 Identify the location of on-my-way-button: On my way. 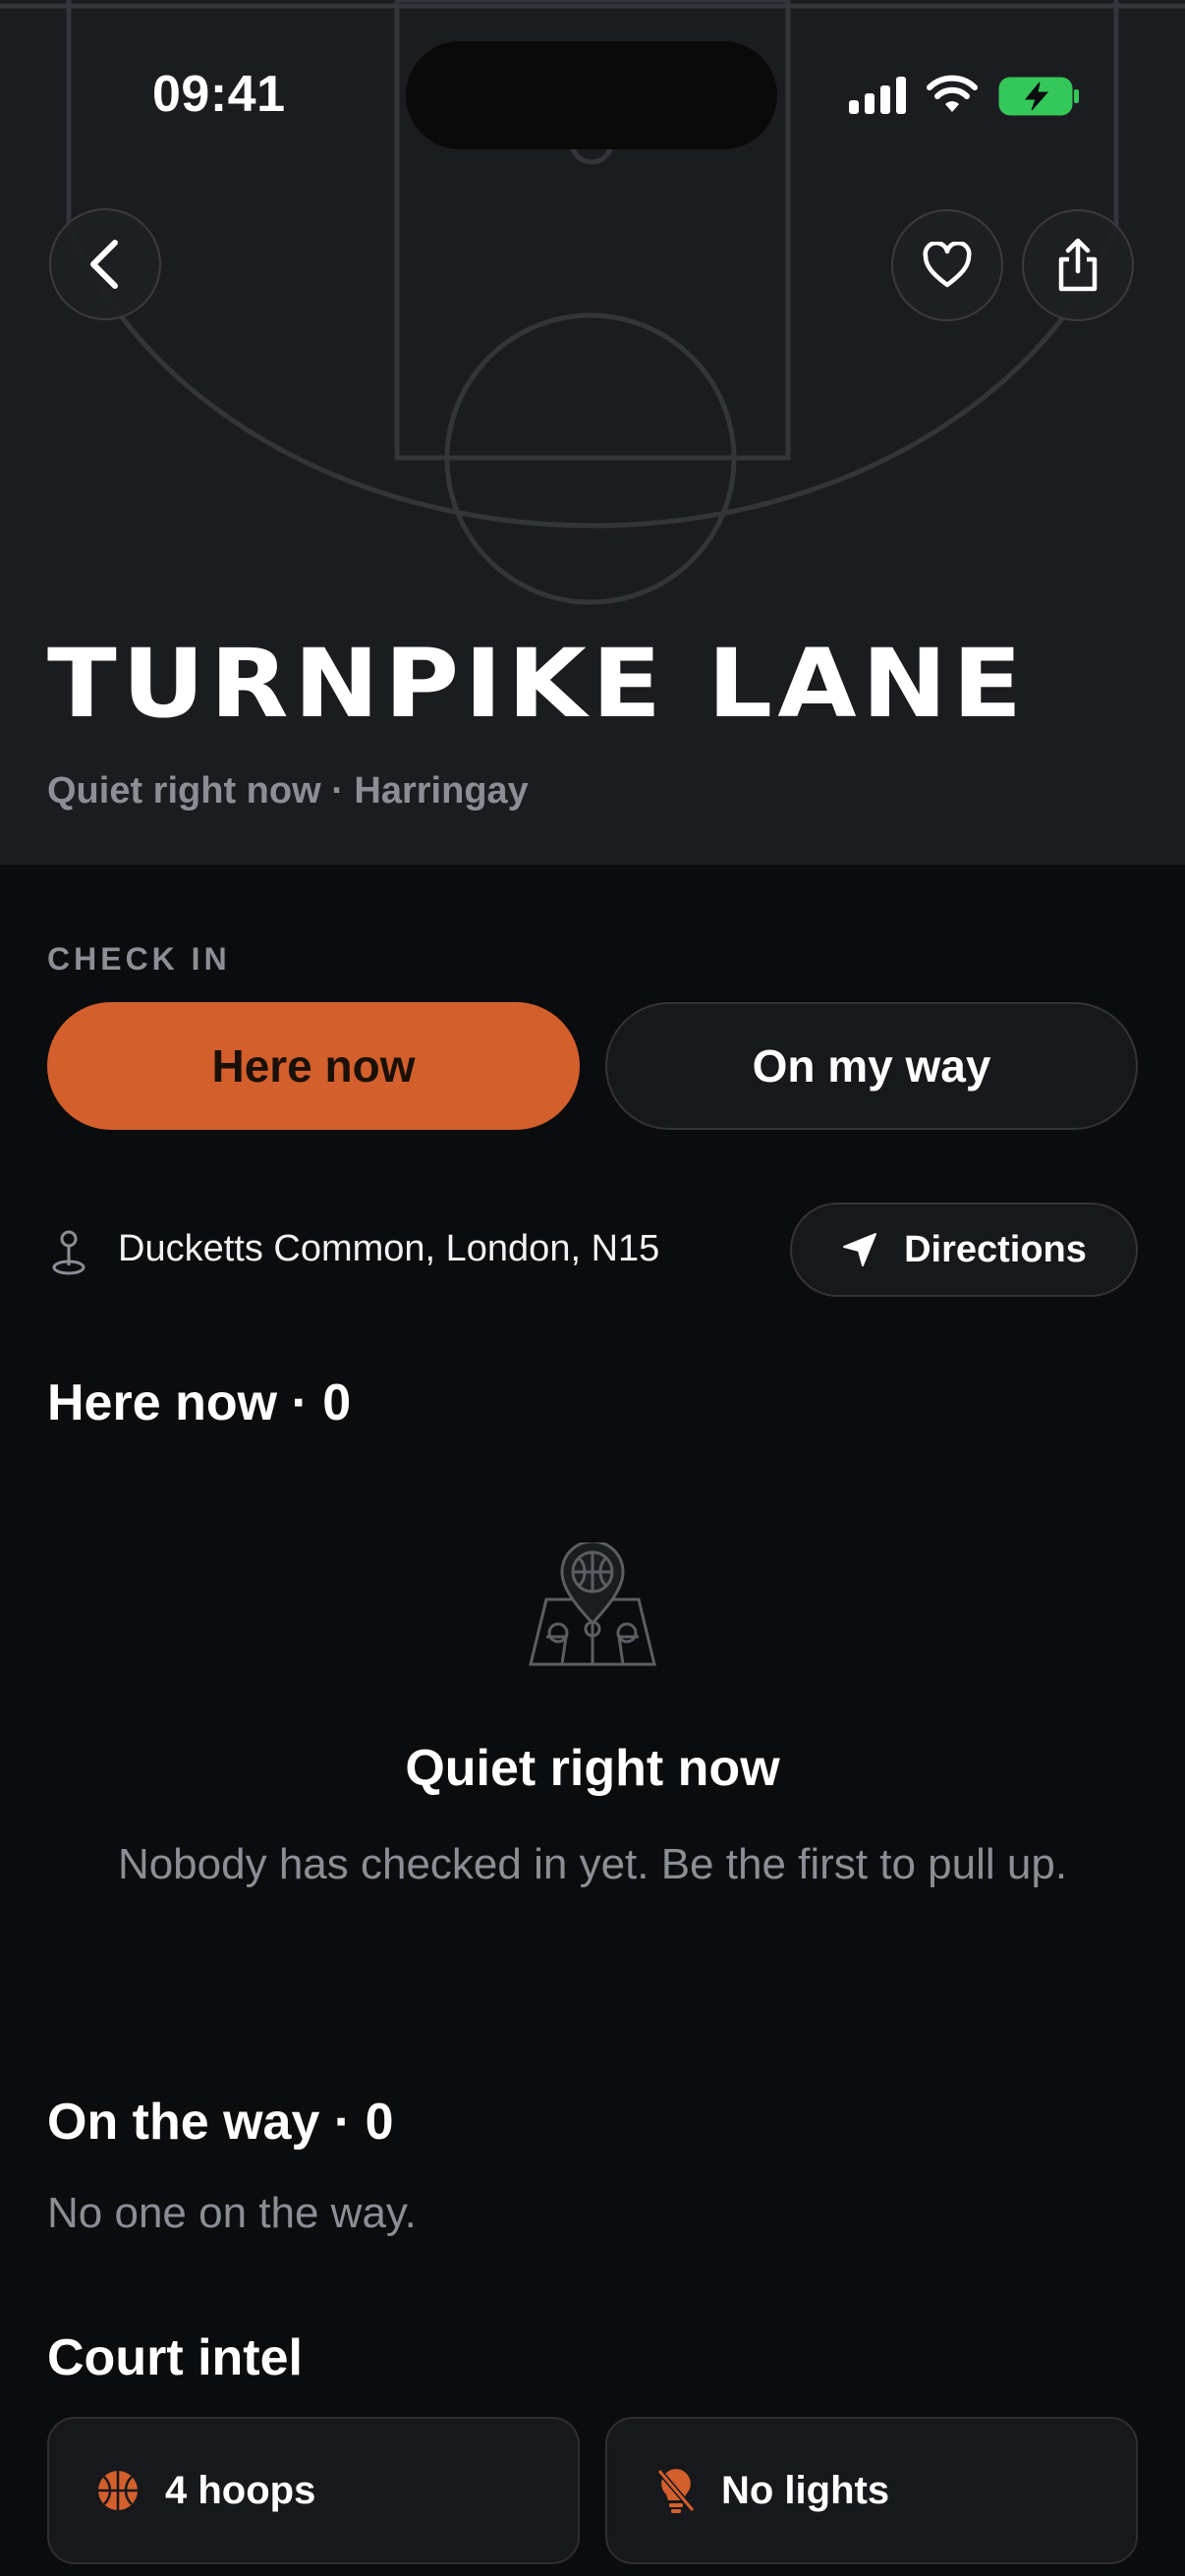
(872, 1066).